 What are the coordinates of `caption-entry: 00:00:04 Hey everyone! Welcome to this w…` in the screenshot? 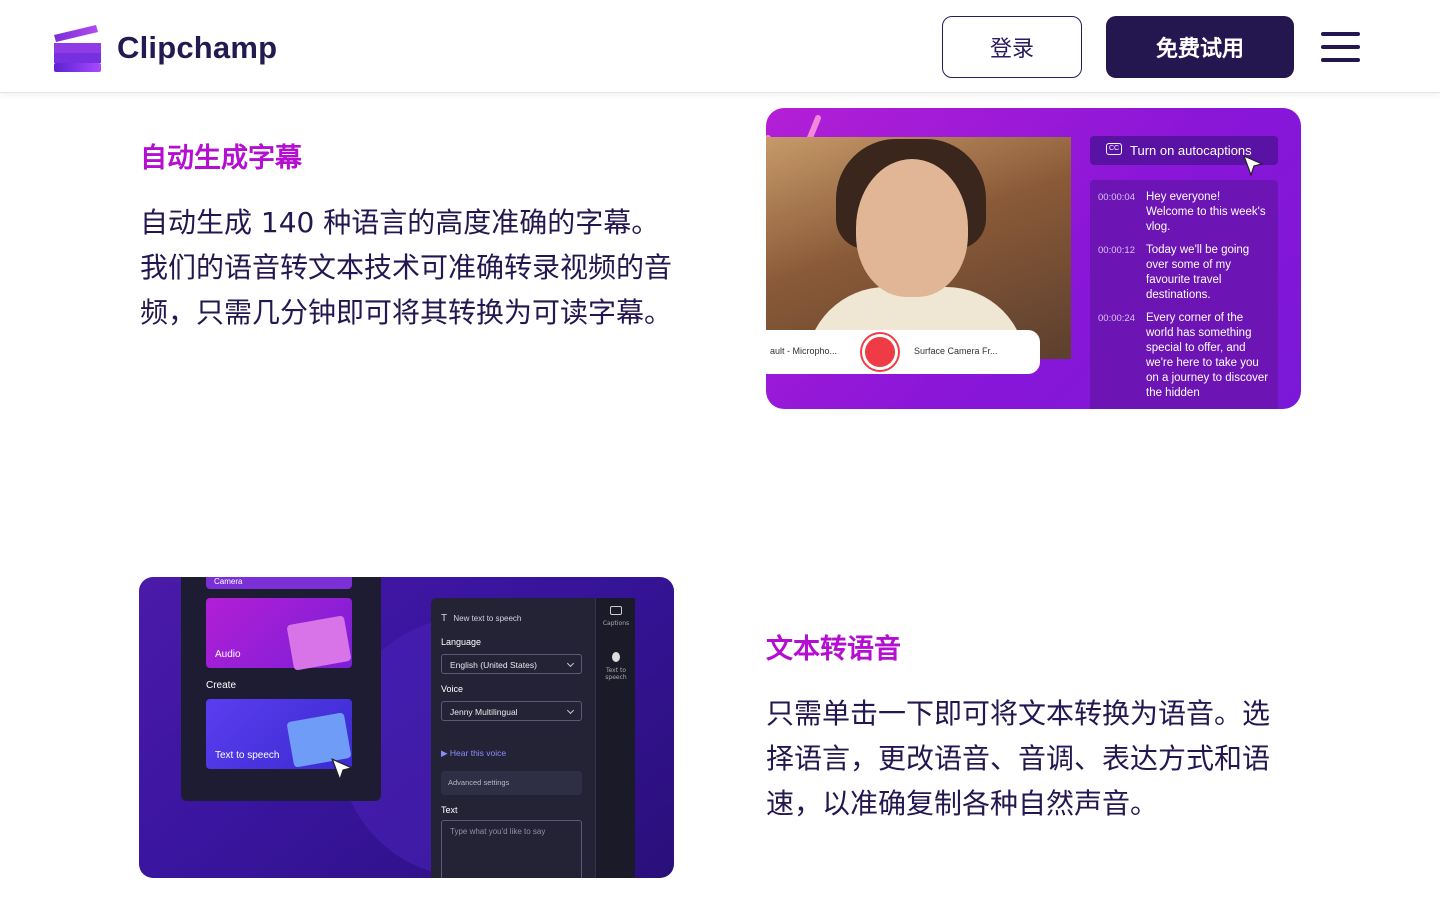 It's located at (1184, 212).